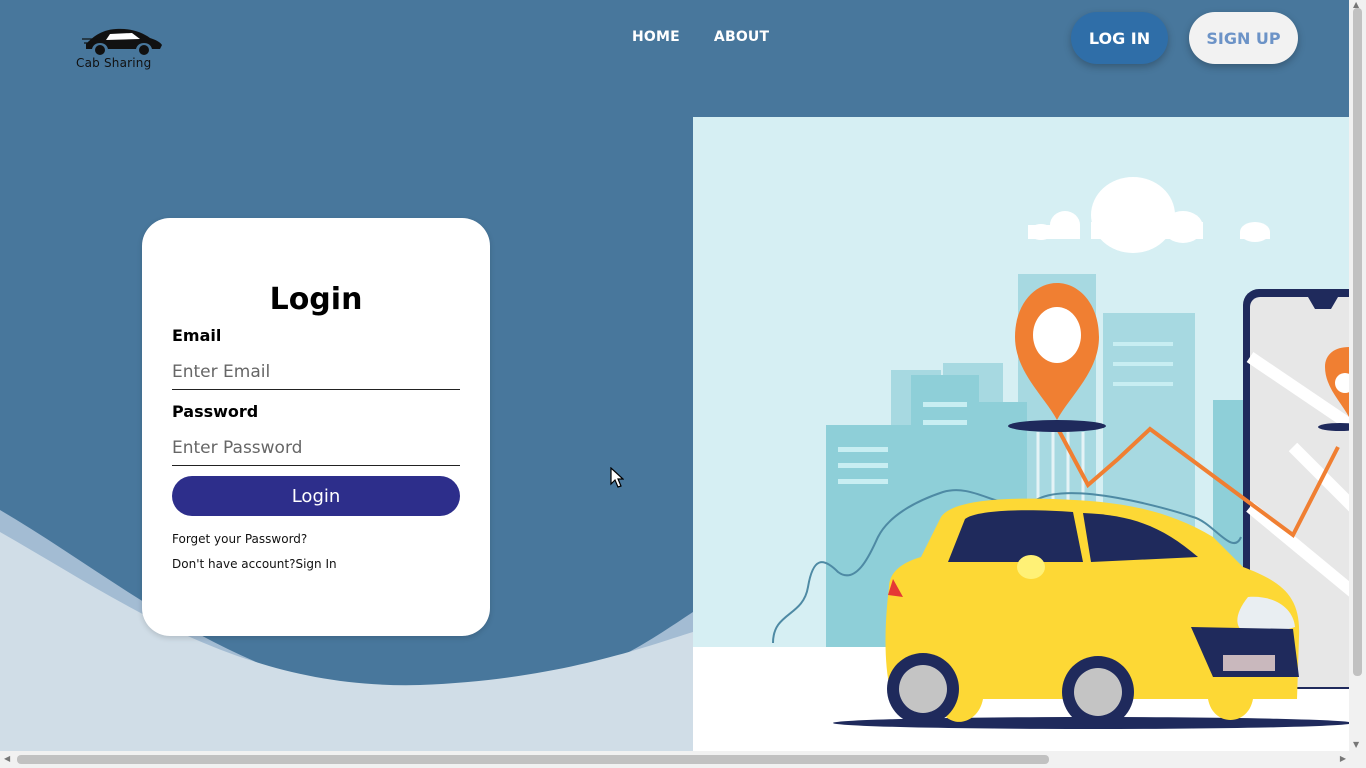 This screenshot has width=1366, height=768. What do you see at coordinates (197, 335) in the screenshot?
I see `email-label: Email` at bounding box center [197, 335].